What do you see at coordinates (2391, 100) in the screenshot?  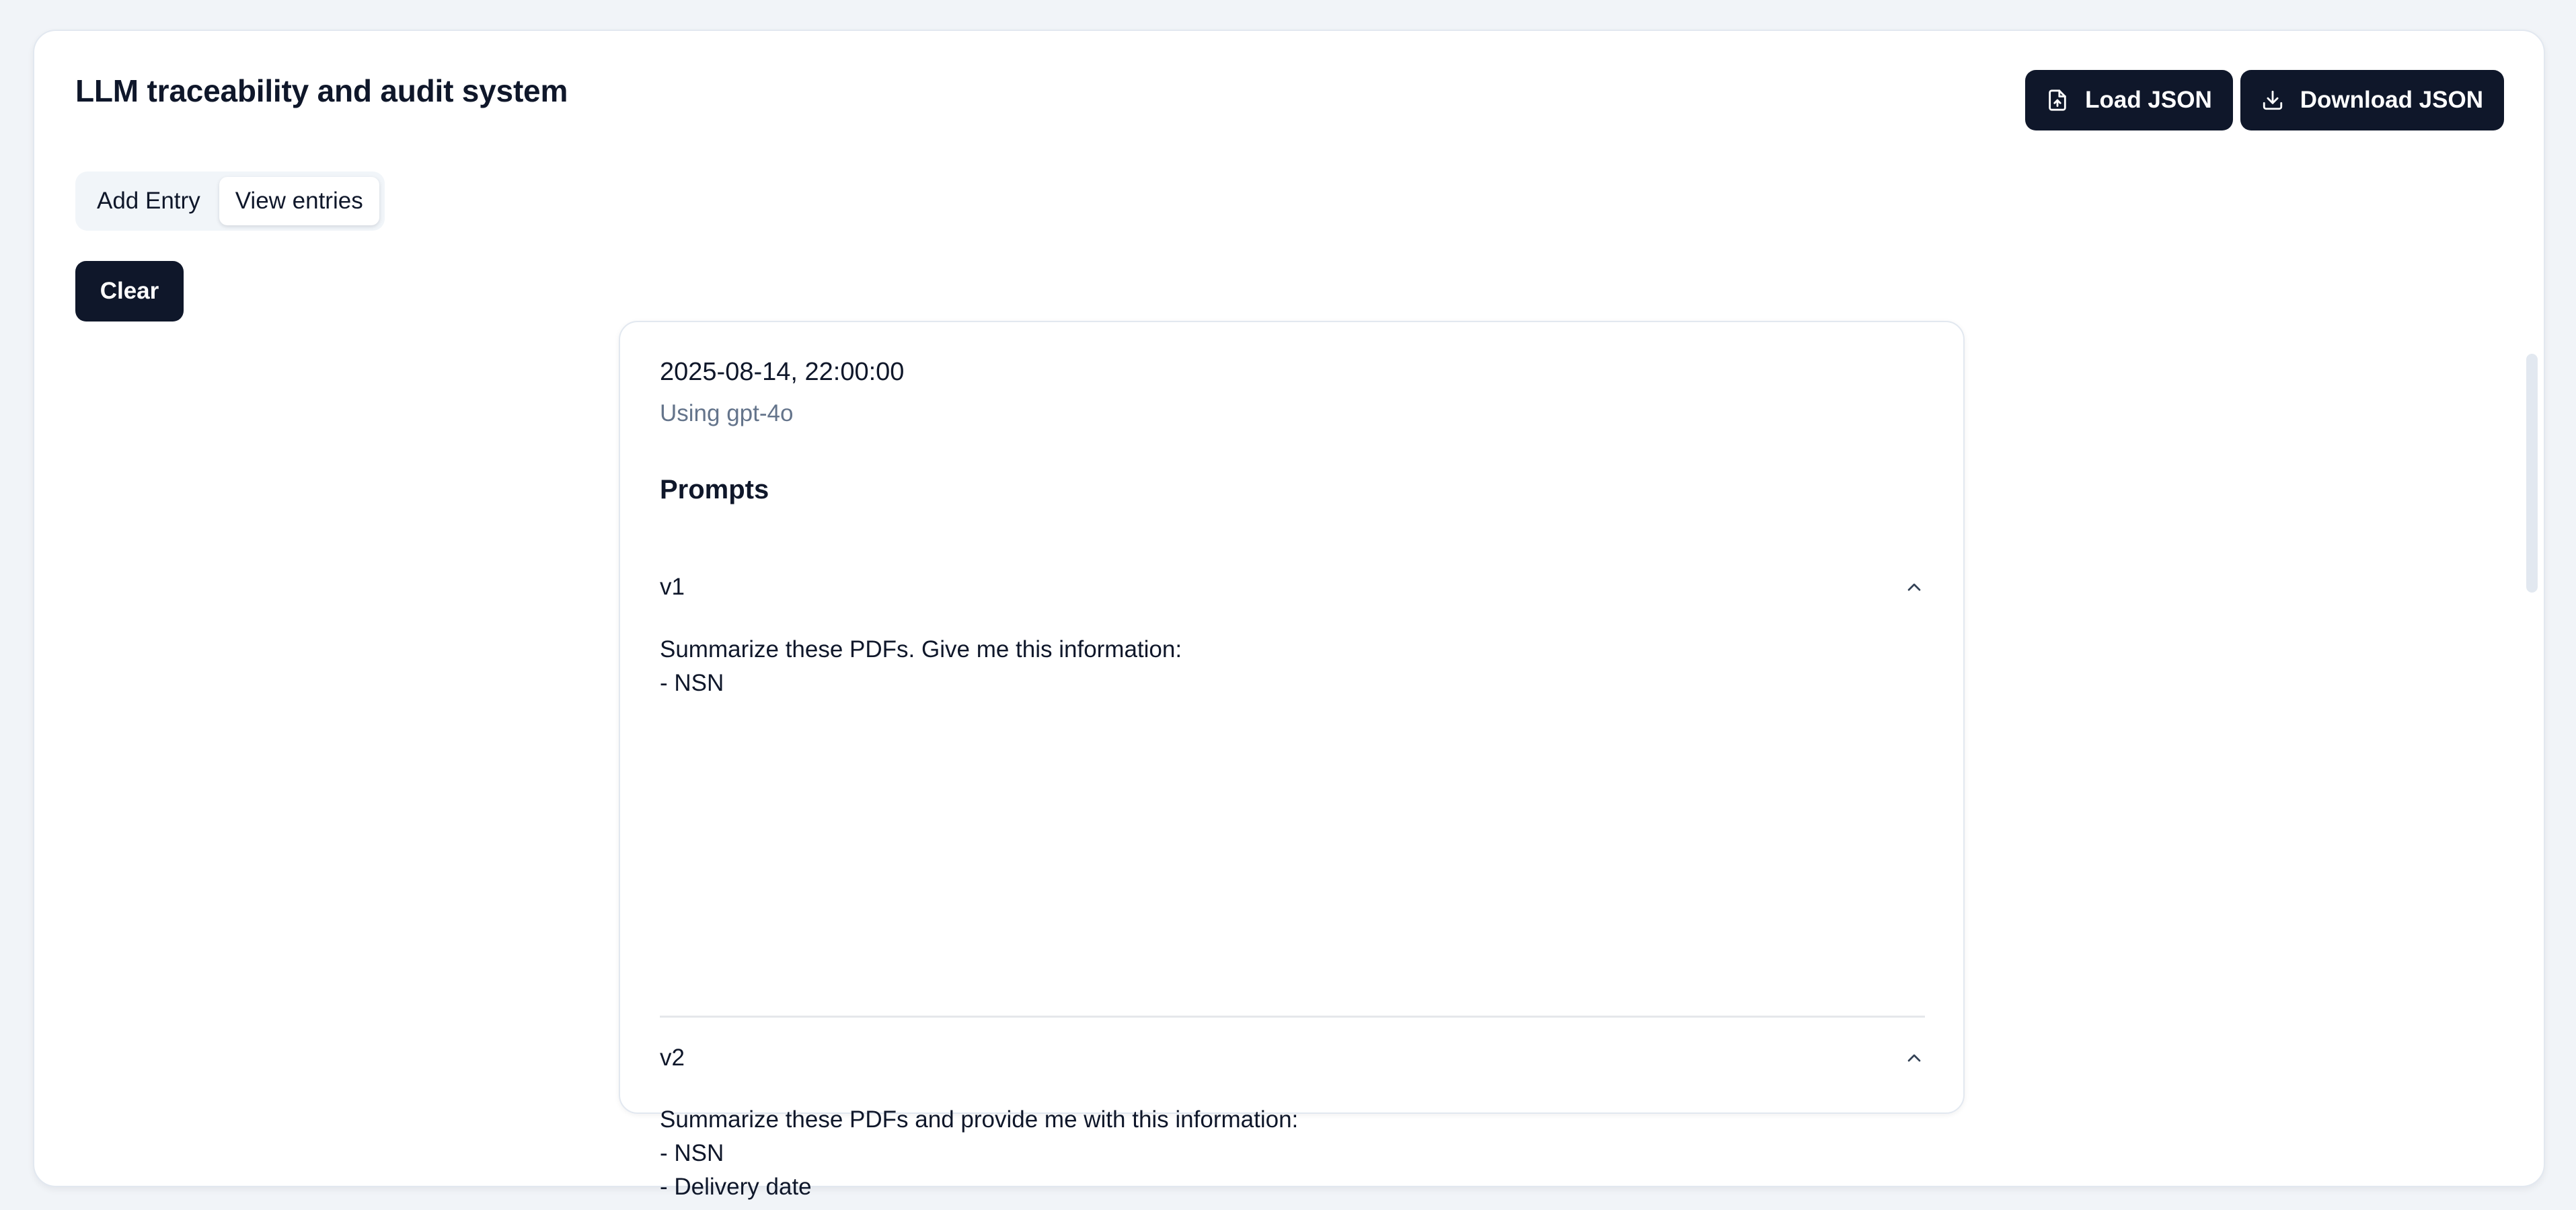 I see `download-json-label: Download JSON` at bounding box center [2391, 100].